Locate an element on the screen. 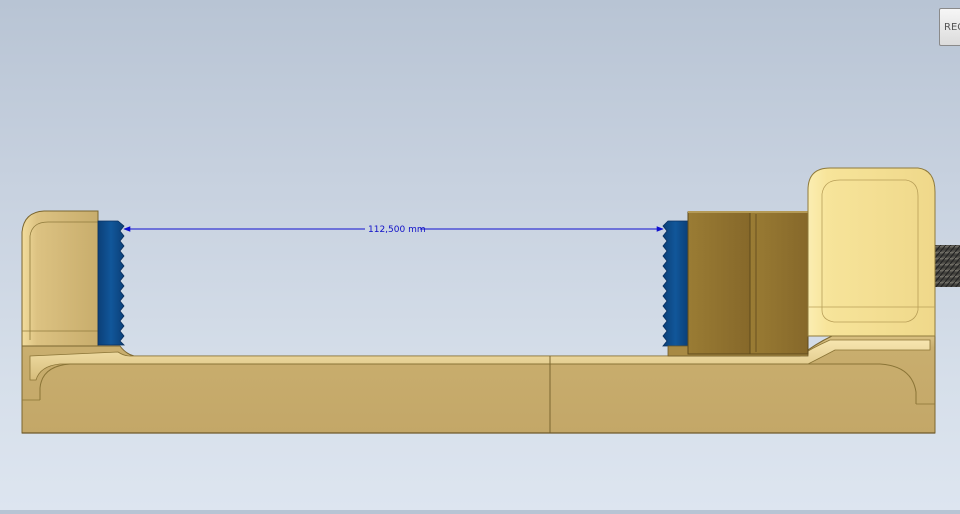 This screenshot has height=514, width=960. end-block is located at coordinates (871, 252).